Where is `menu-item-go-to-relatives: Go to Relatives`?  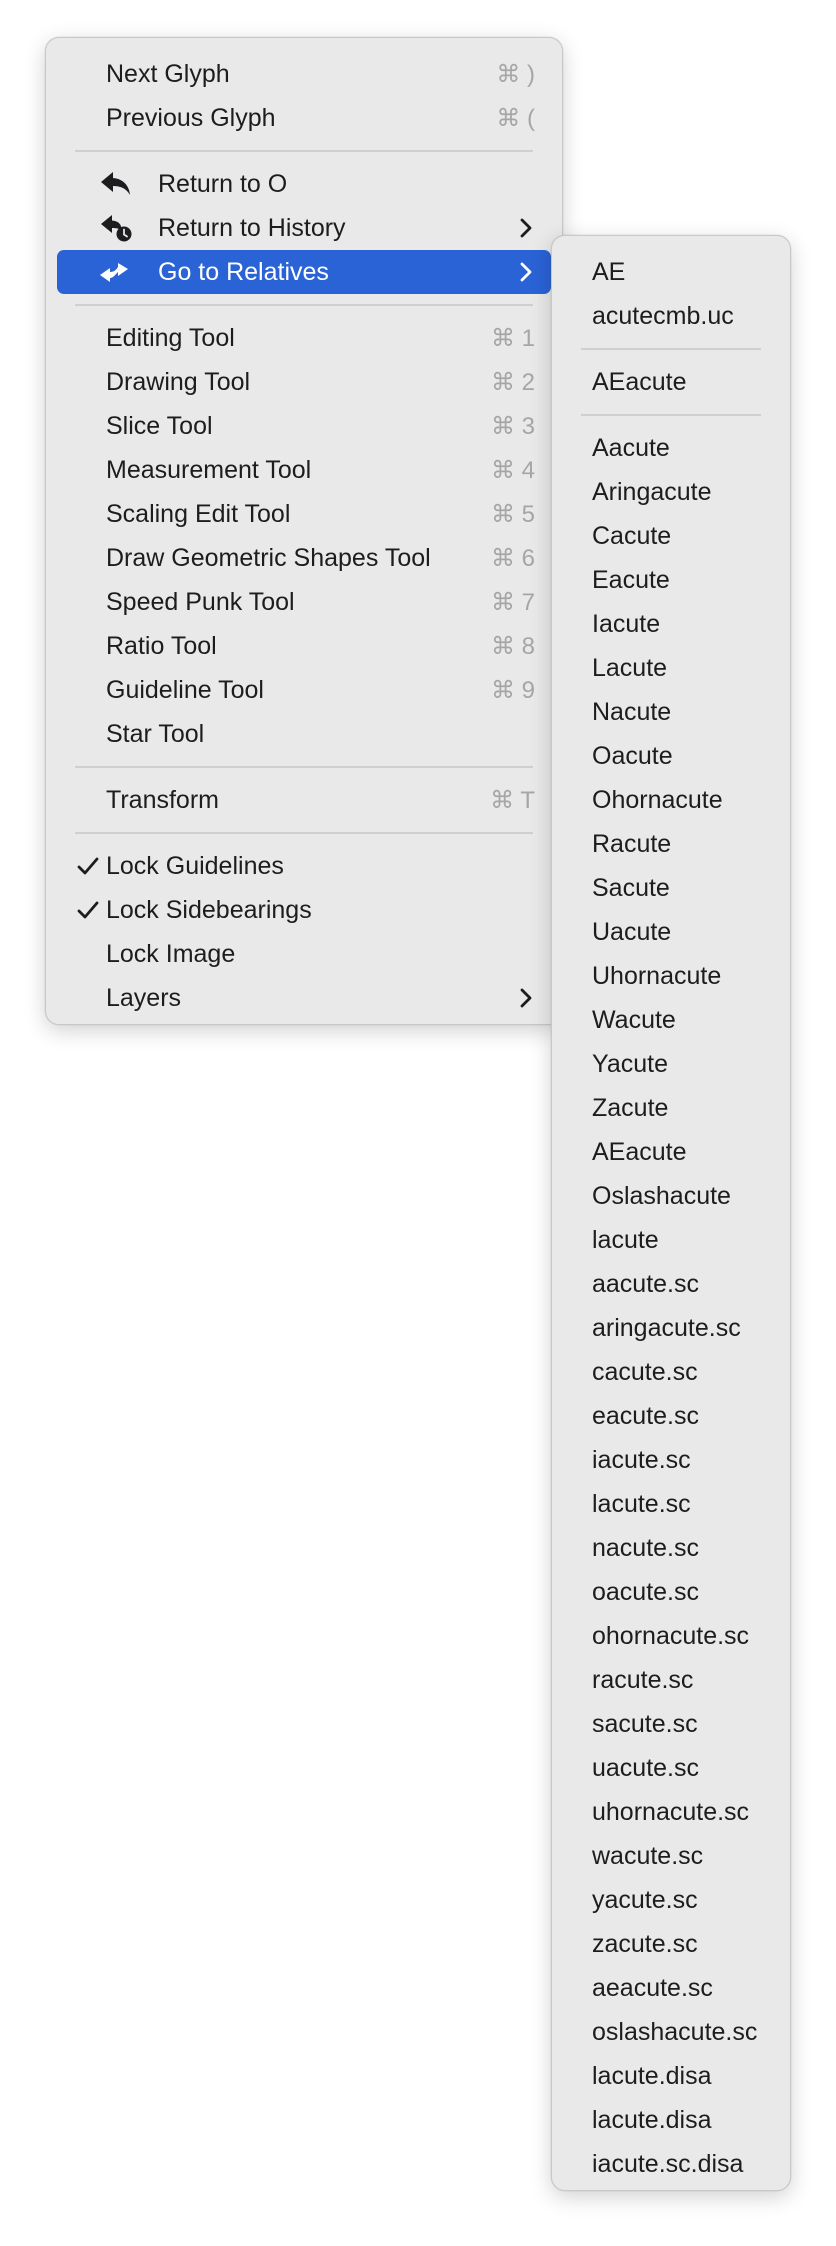 menu-item-go-to-relatives: Go to Relatives is located at coordinates (304, 272).